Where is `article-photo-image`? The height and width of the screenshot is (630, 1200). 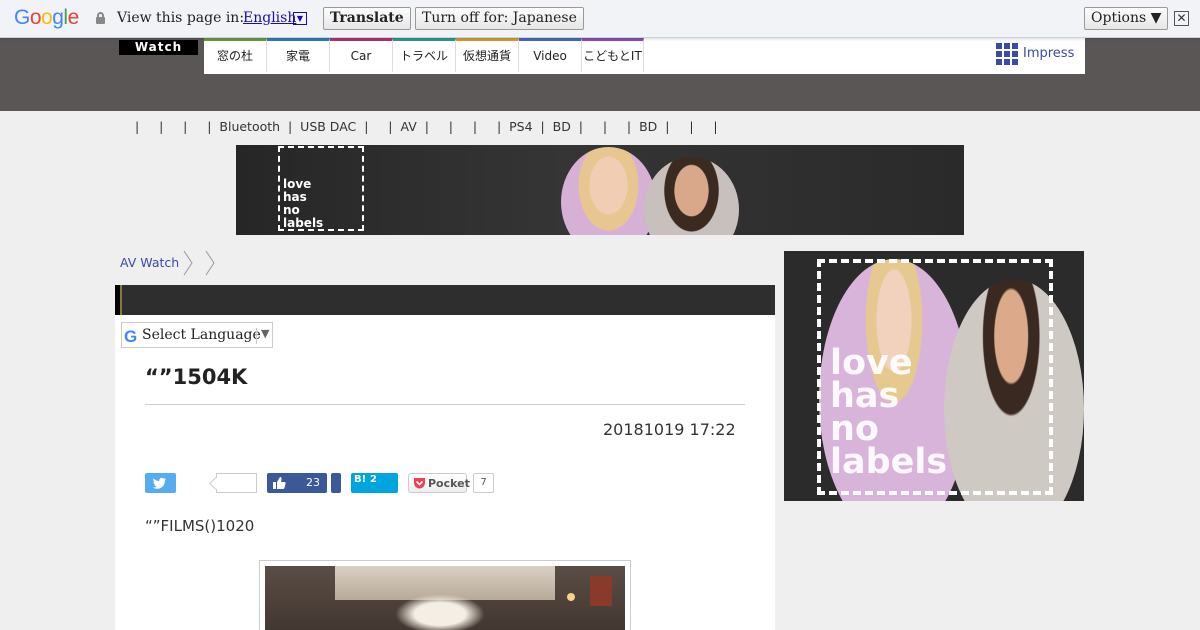 article-photo-image is located at coordinates (445, 598).